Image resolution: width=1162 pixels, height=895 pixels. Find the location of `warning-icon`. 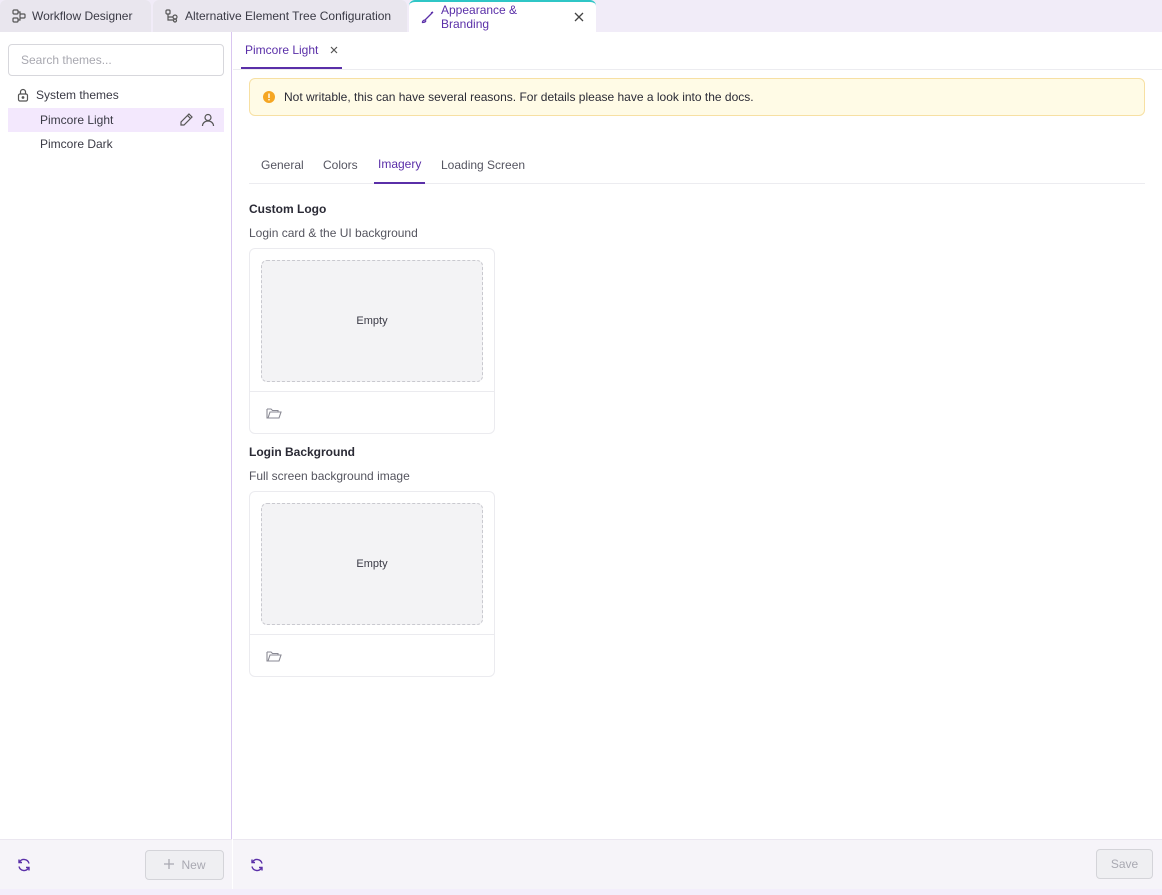

warning-icon is located at coordinates (269, 97).